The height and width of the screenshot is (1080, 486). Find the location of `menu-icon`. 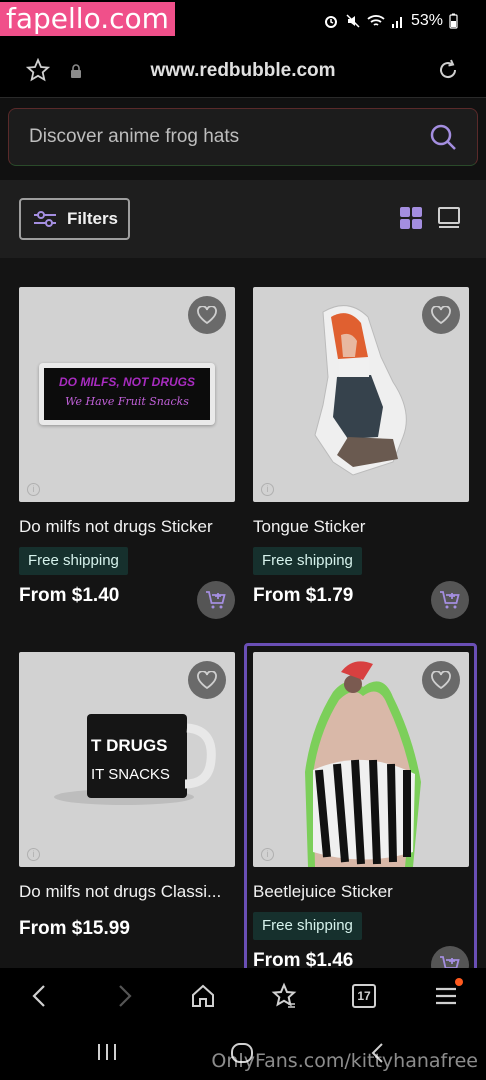

menu-icon is located at coordinates (446, 996).